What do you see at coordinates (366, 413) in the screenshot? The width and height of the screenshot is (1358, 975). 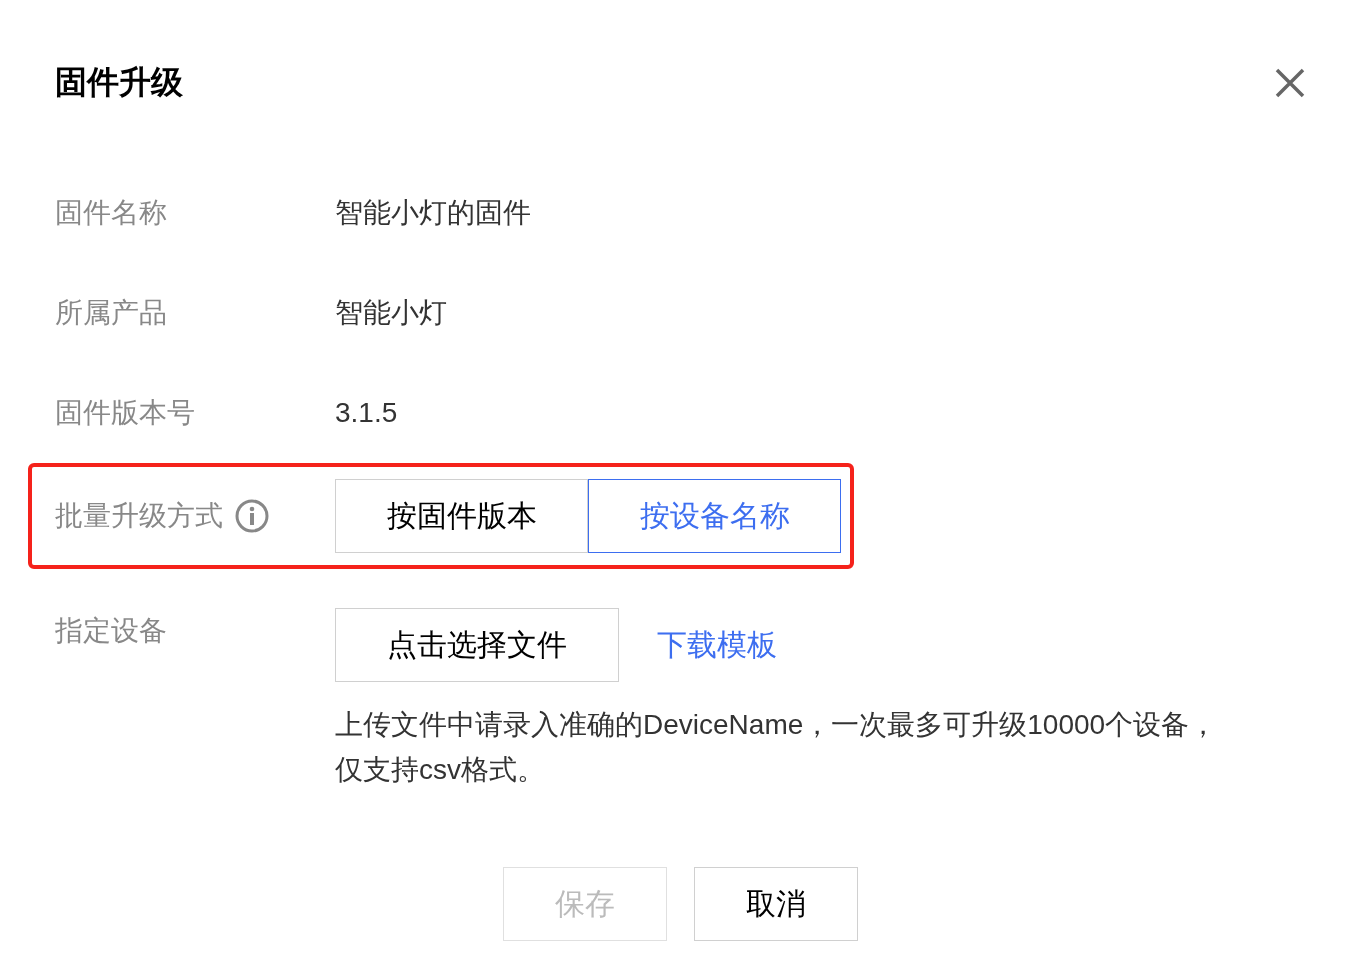 I see `field-value: 3.1.5` at bounding box center [366, 413].